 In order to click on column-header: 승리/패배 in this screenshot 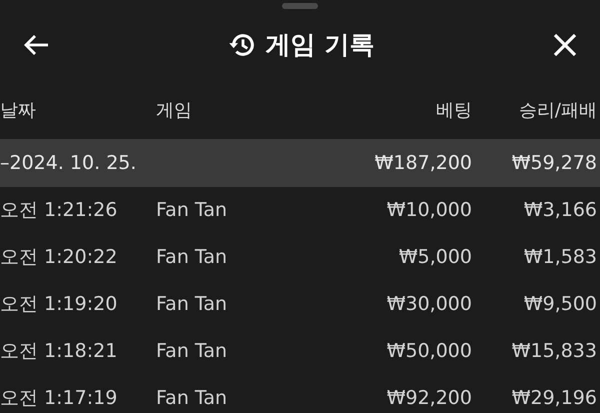, I will do `click(557, 110)`.